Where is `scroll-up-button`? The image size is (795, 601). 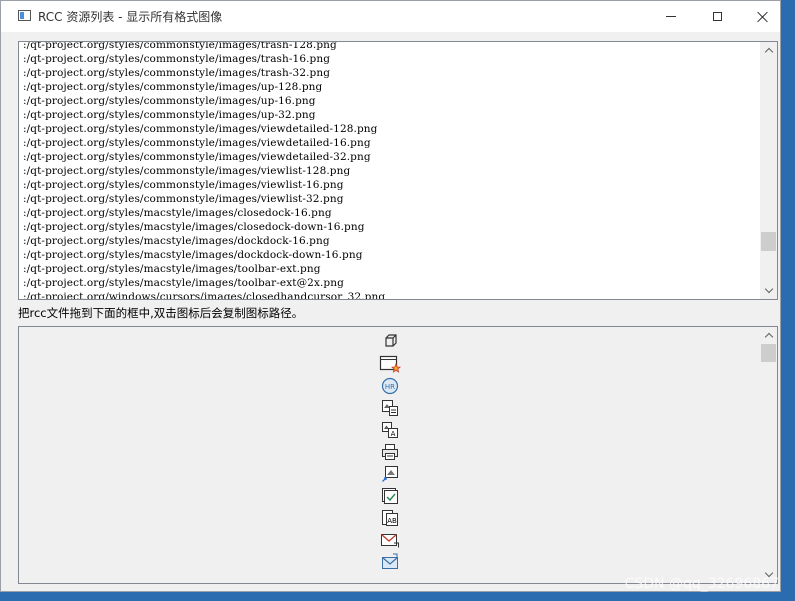 scroll-up-button is located at coordinates (768, 50).